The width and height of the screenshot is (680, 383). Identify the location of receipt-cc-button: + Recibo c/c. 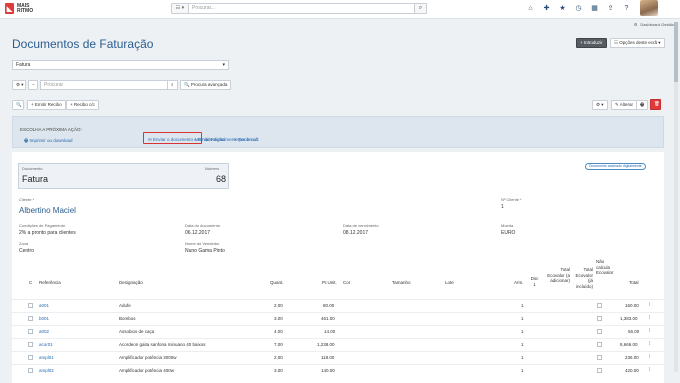
(82, 105).